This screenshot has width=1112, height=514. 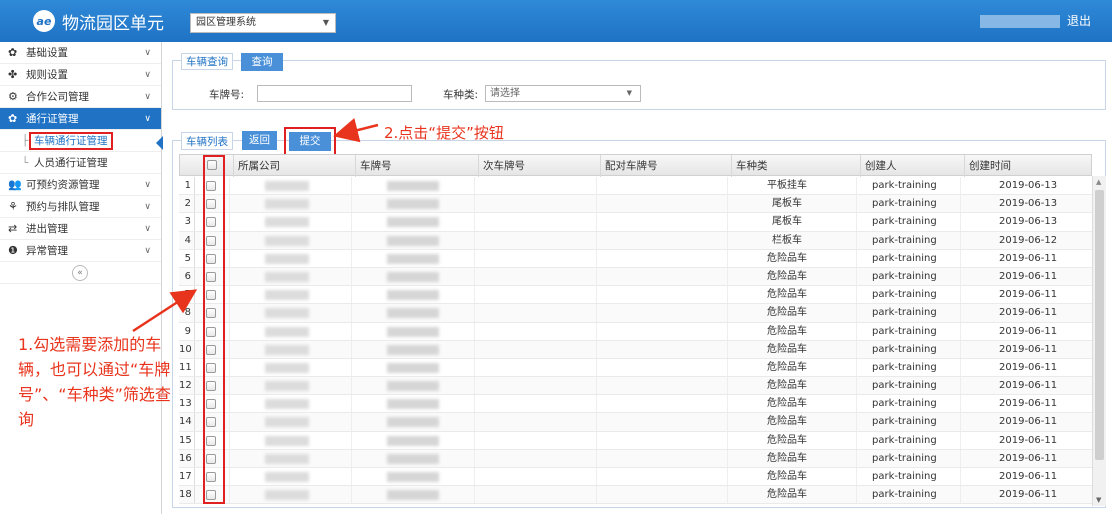 What do you see at coordinates (80, 53) in the screenshot?
I see `sidebar-item-0: ✿ 基础设置 ∨` at bounding box center [80, 53].